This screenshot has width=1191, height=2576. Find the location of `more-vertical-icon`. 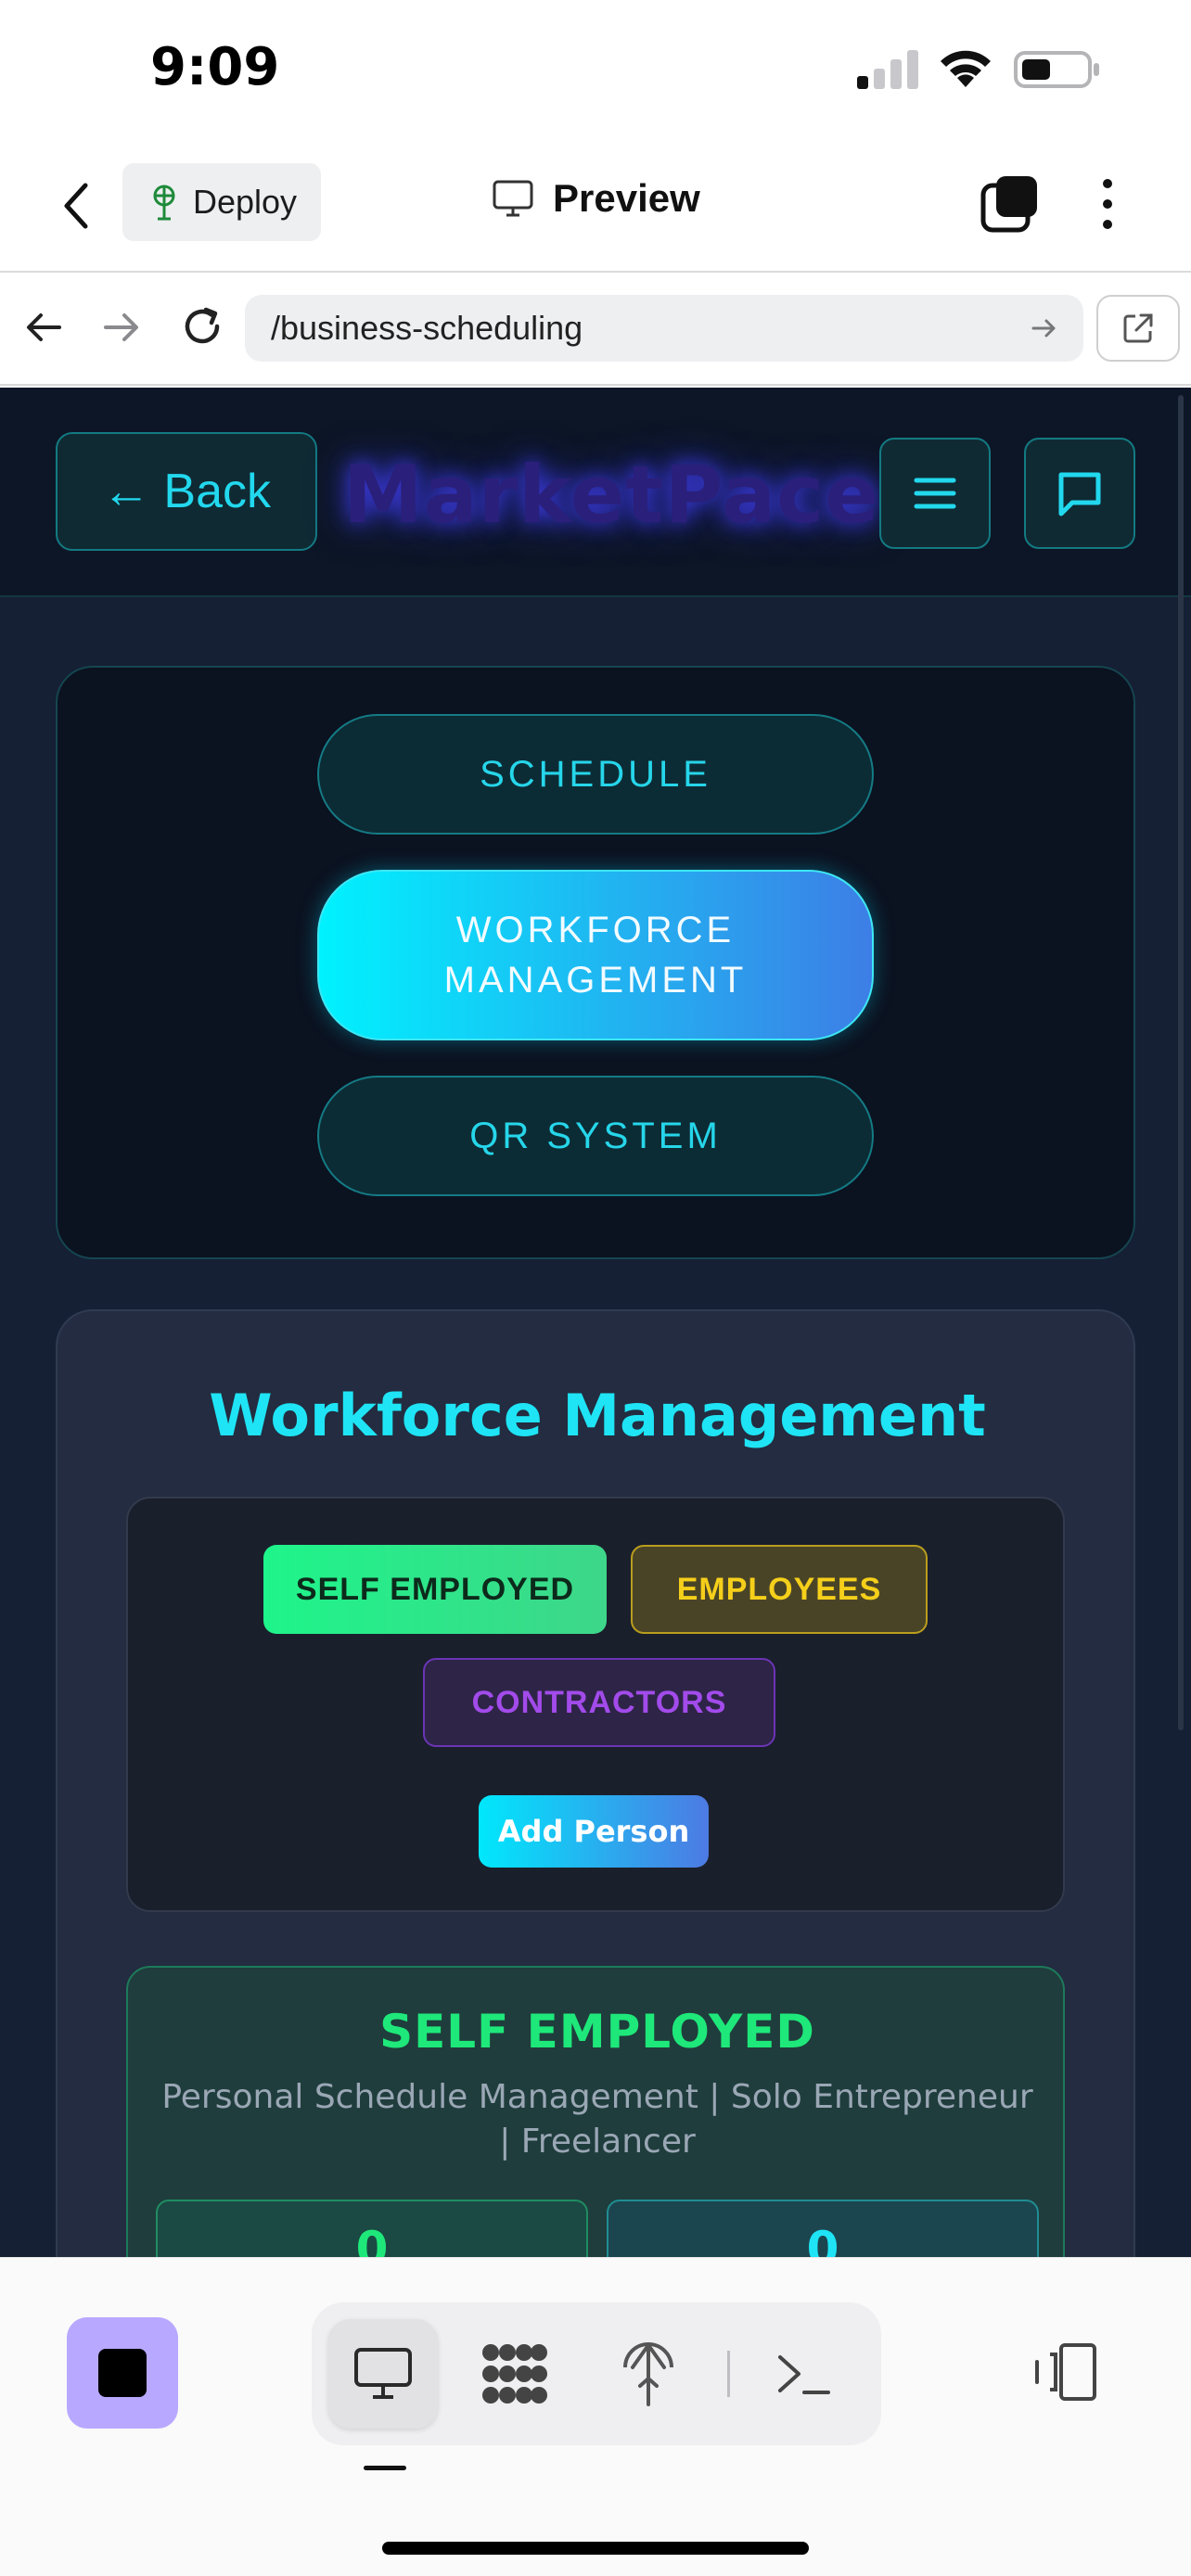

more-vertical-icon is located at coordinates (1108, 204).